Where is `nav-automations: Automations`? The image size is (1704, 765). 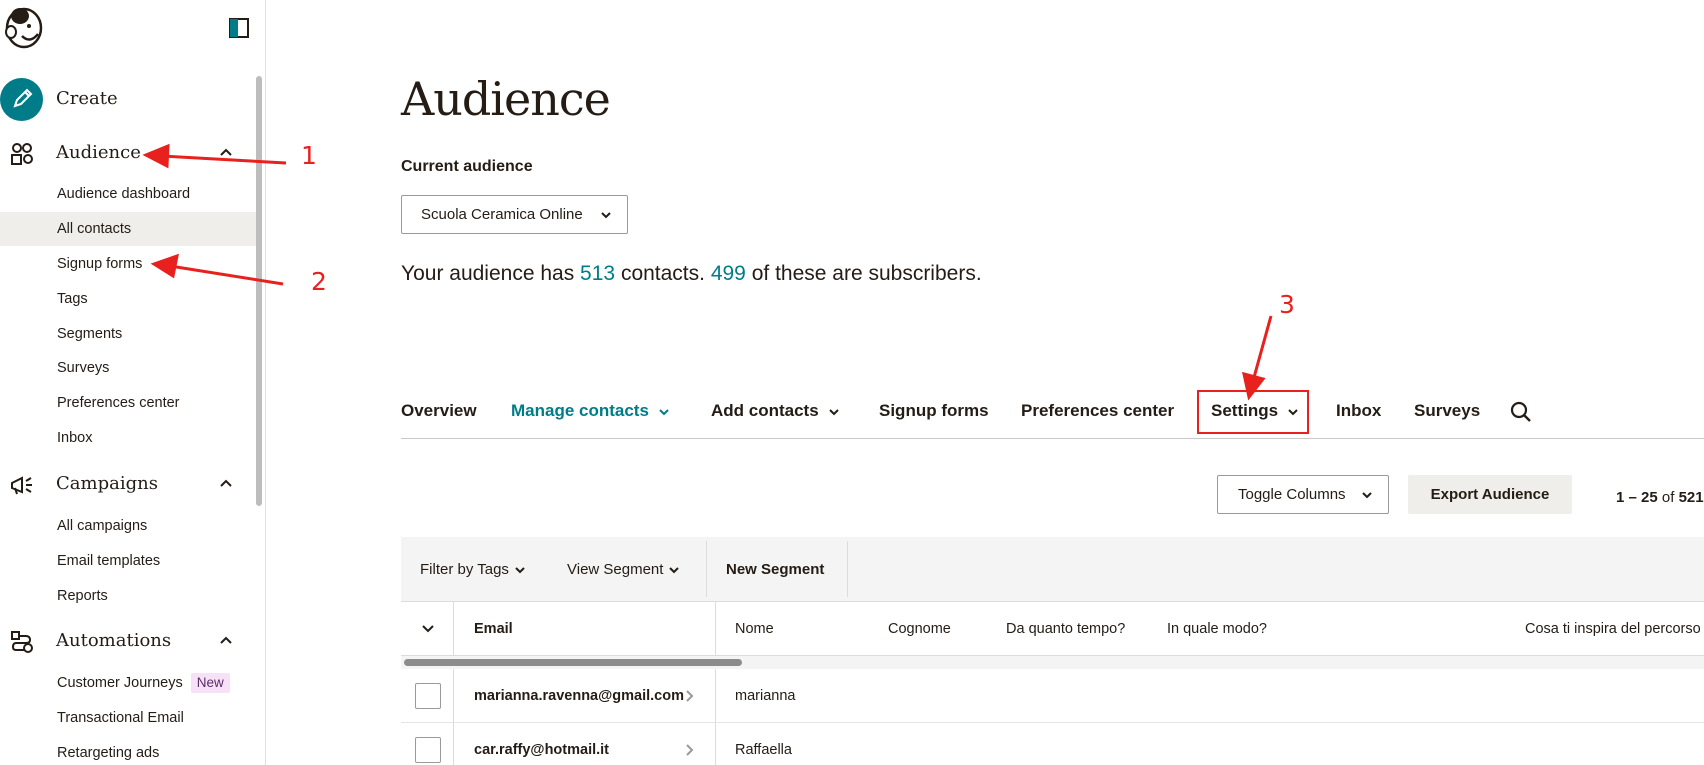
nav-automations: Automations is located at coordinates (128, 640).